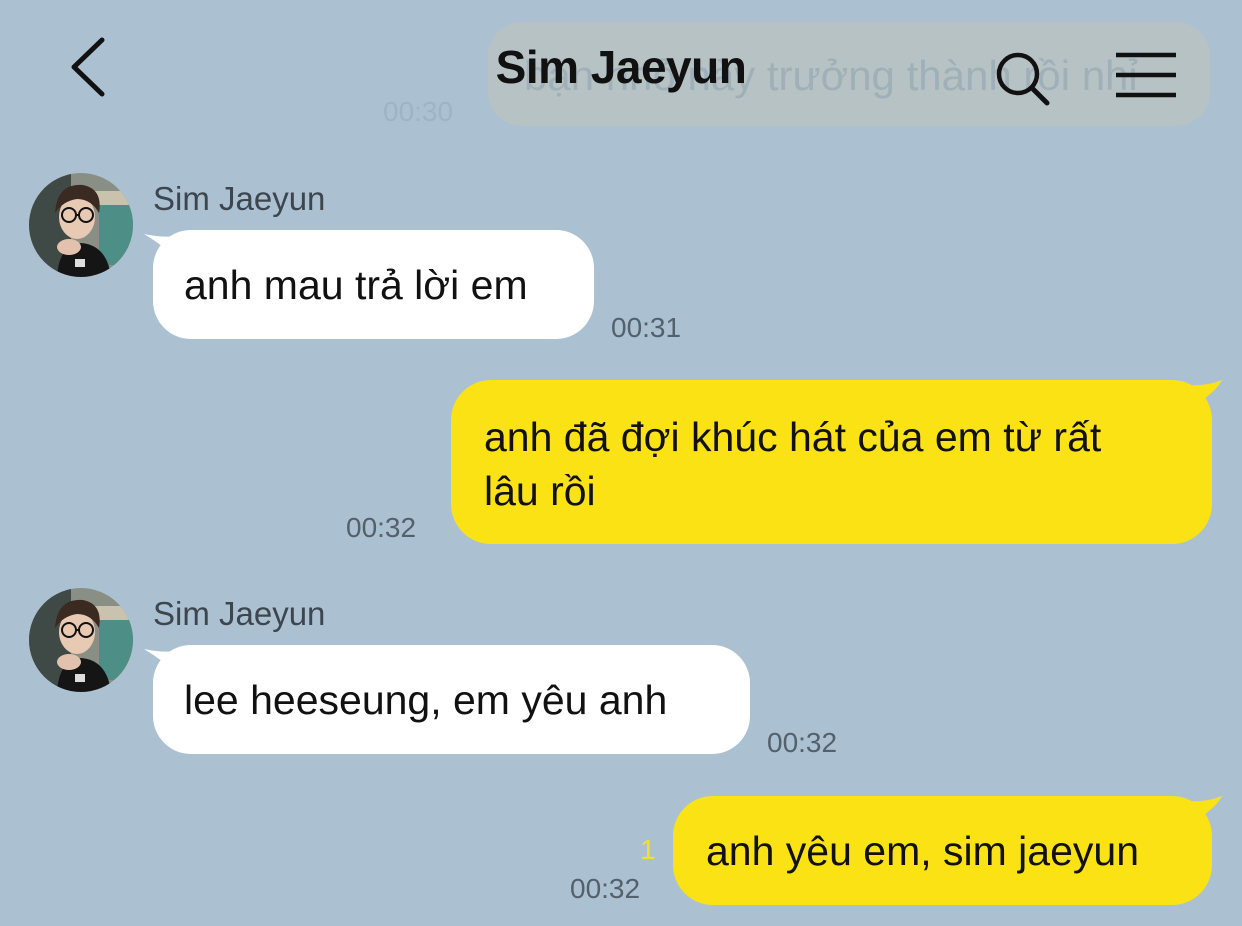 This screenshot has height=926, width=1242. I want to click on unread-count: 1, so click(648, 849).